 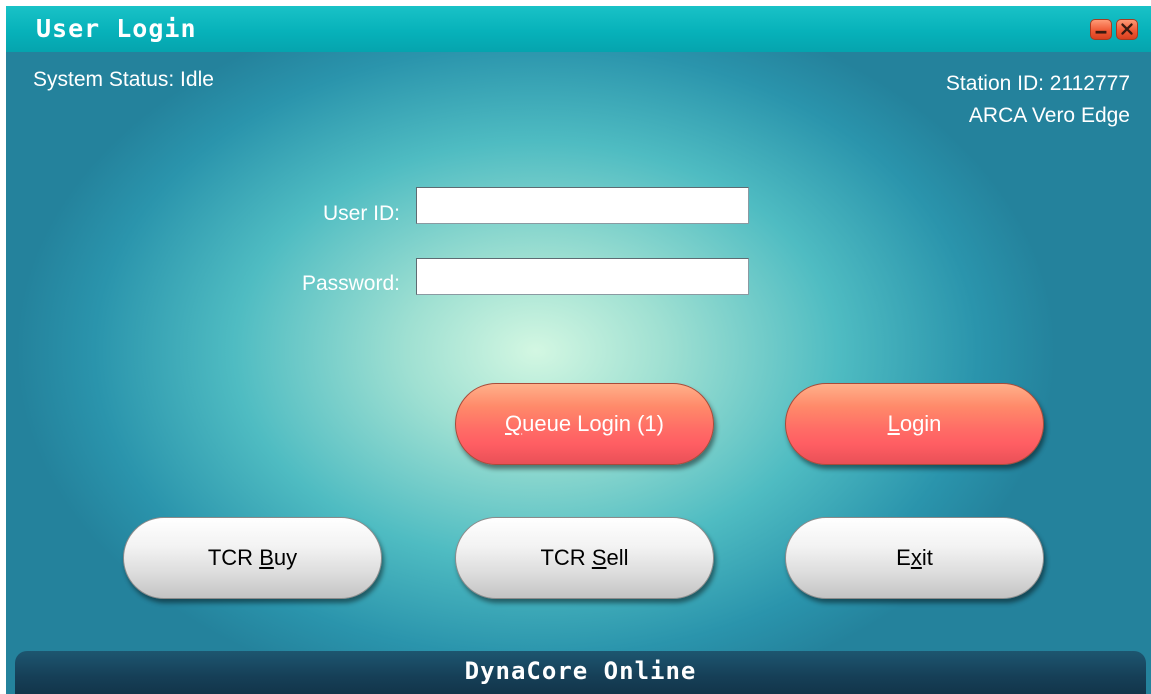 I want to click on title-bar: User Login, so click(x=578, y=29).